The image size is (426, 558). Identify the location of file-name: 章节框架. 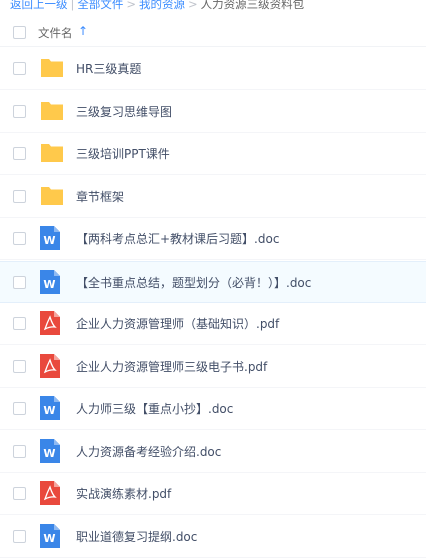
(100, 197).